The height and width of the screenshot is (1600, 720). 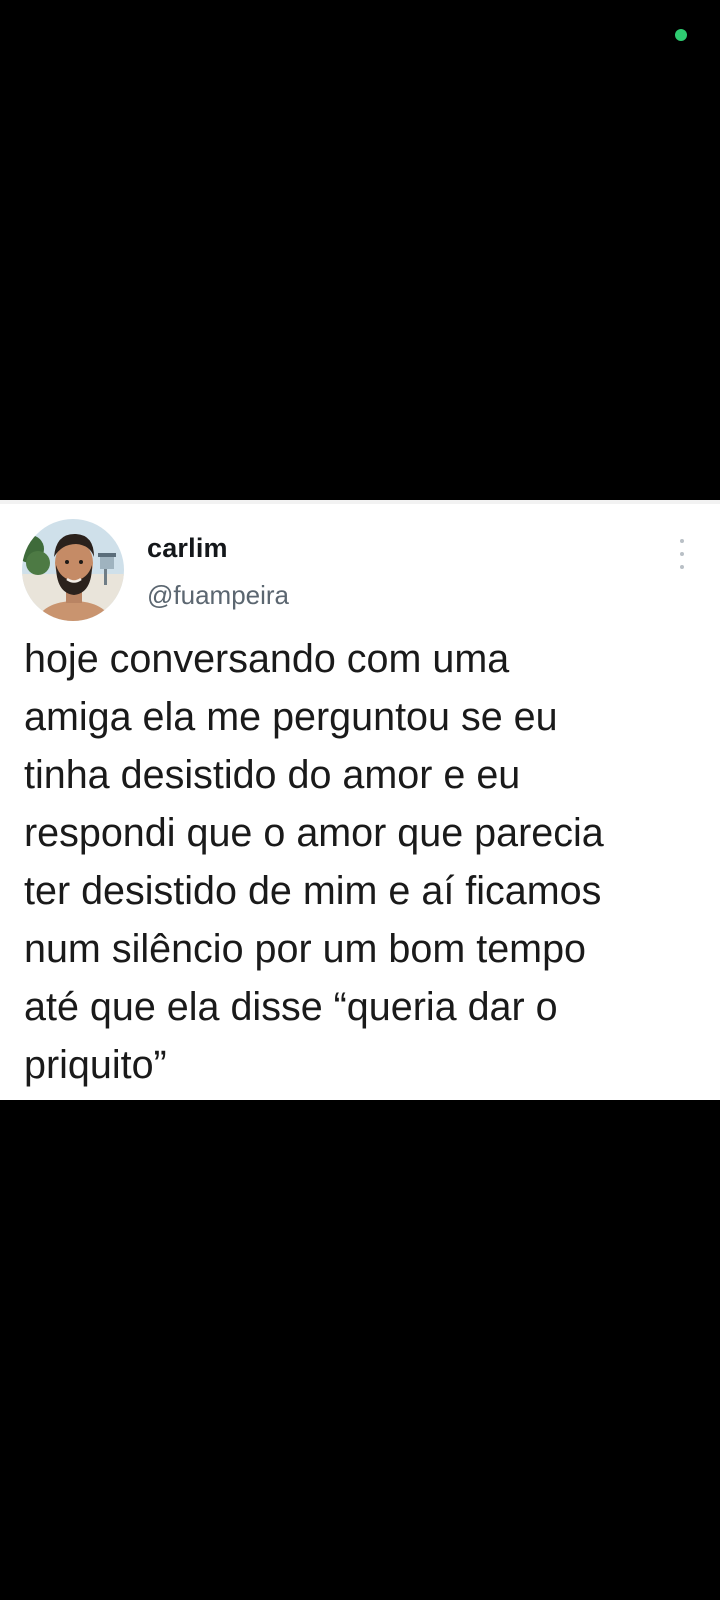 I want to click on avatar, so click(x=73, y=570).